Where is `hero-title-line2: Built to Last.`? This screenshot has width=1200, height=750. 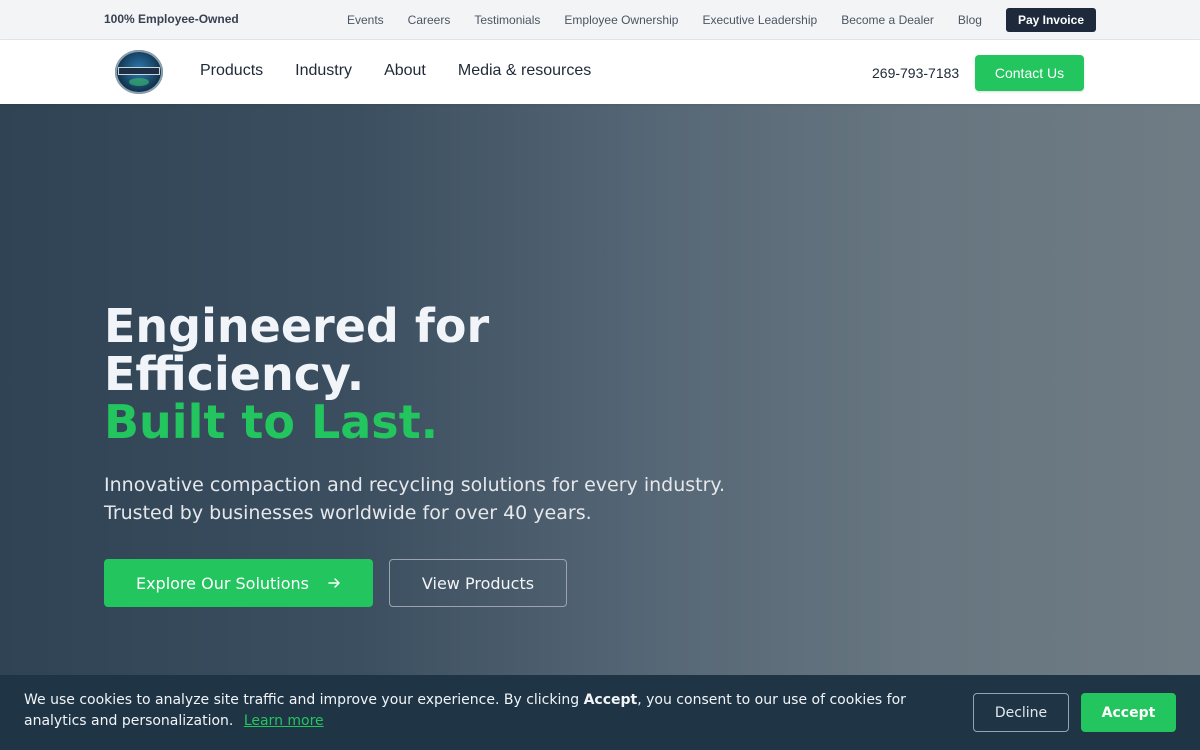
hero-title-line2: Built to Last. is located at coordinates (271, 422).